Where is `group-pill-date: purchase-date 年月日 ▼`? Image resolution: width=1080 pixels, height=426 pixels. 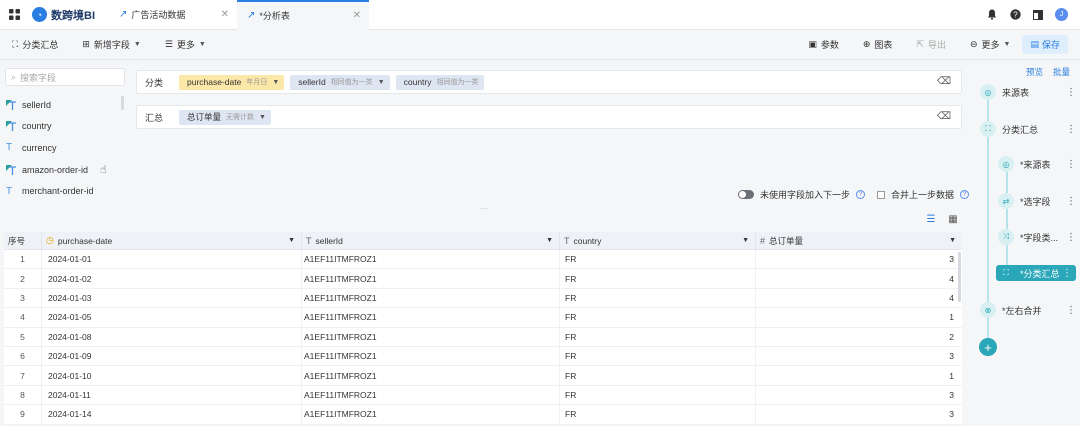
group-pill-date: purchase-date 年月日 ▼ is located at coordinates (232, 82).